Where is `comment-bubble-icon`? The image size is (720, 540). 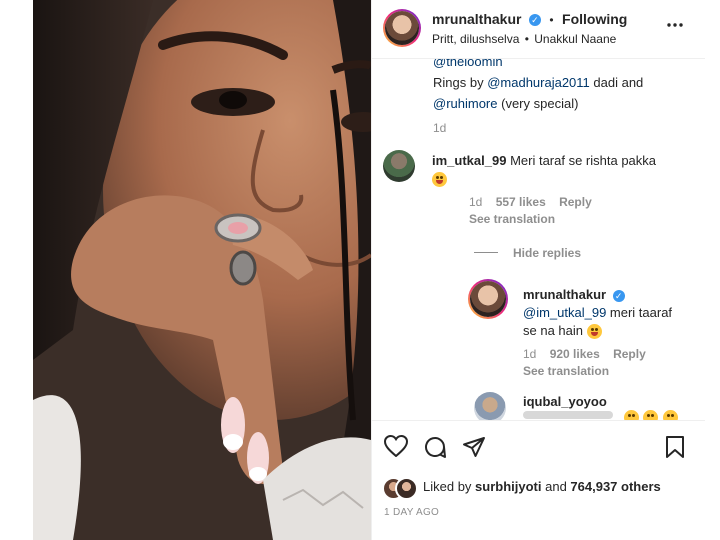 comment-bubble-icon is located at coordinates (435, 449).